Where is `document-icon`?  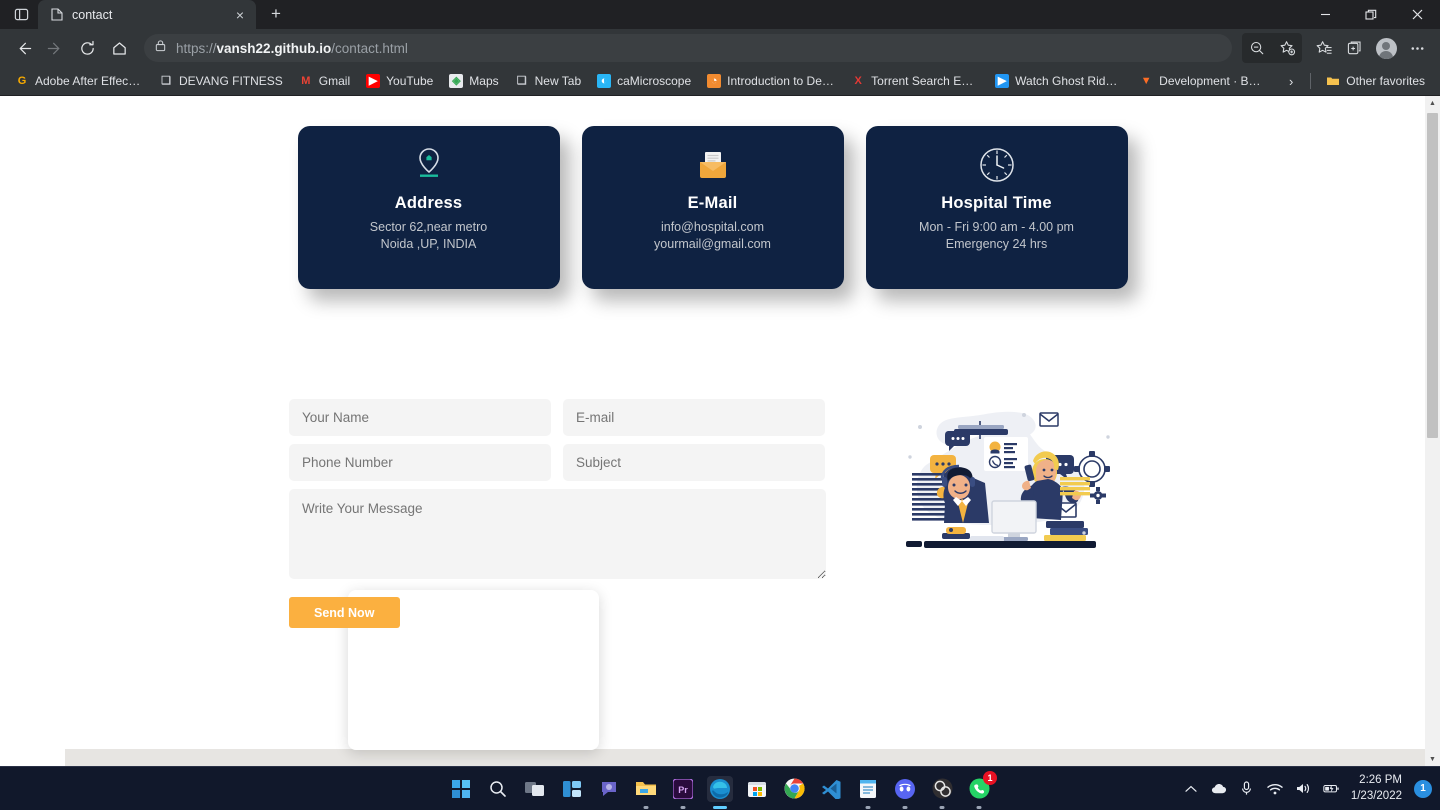 document-icon is located at coordinates (57, 15).